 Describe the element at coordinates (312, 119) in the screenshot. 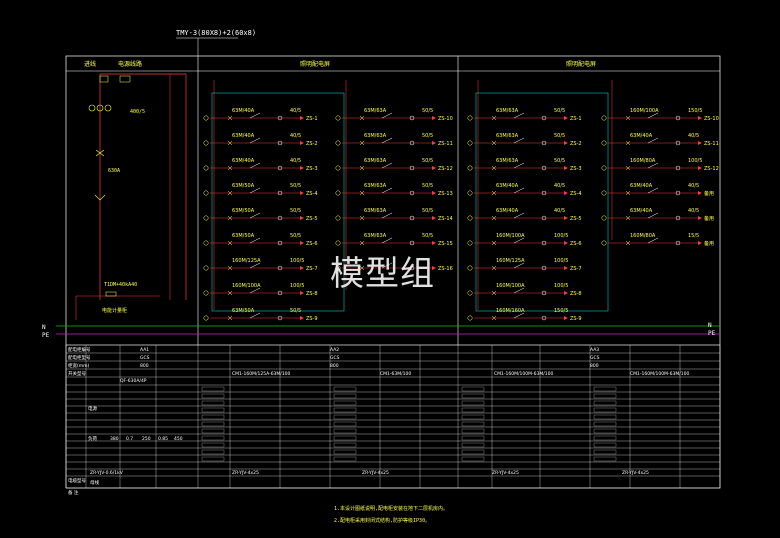

I see `circuit-label: ZS-1` at that location.